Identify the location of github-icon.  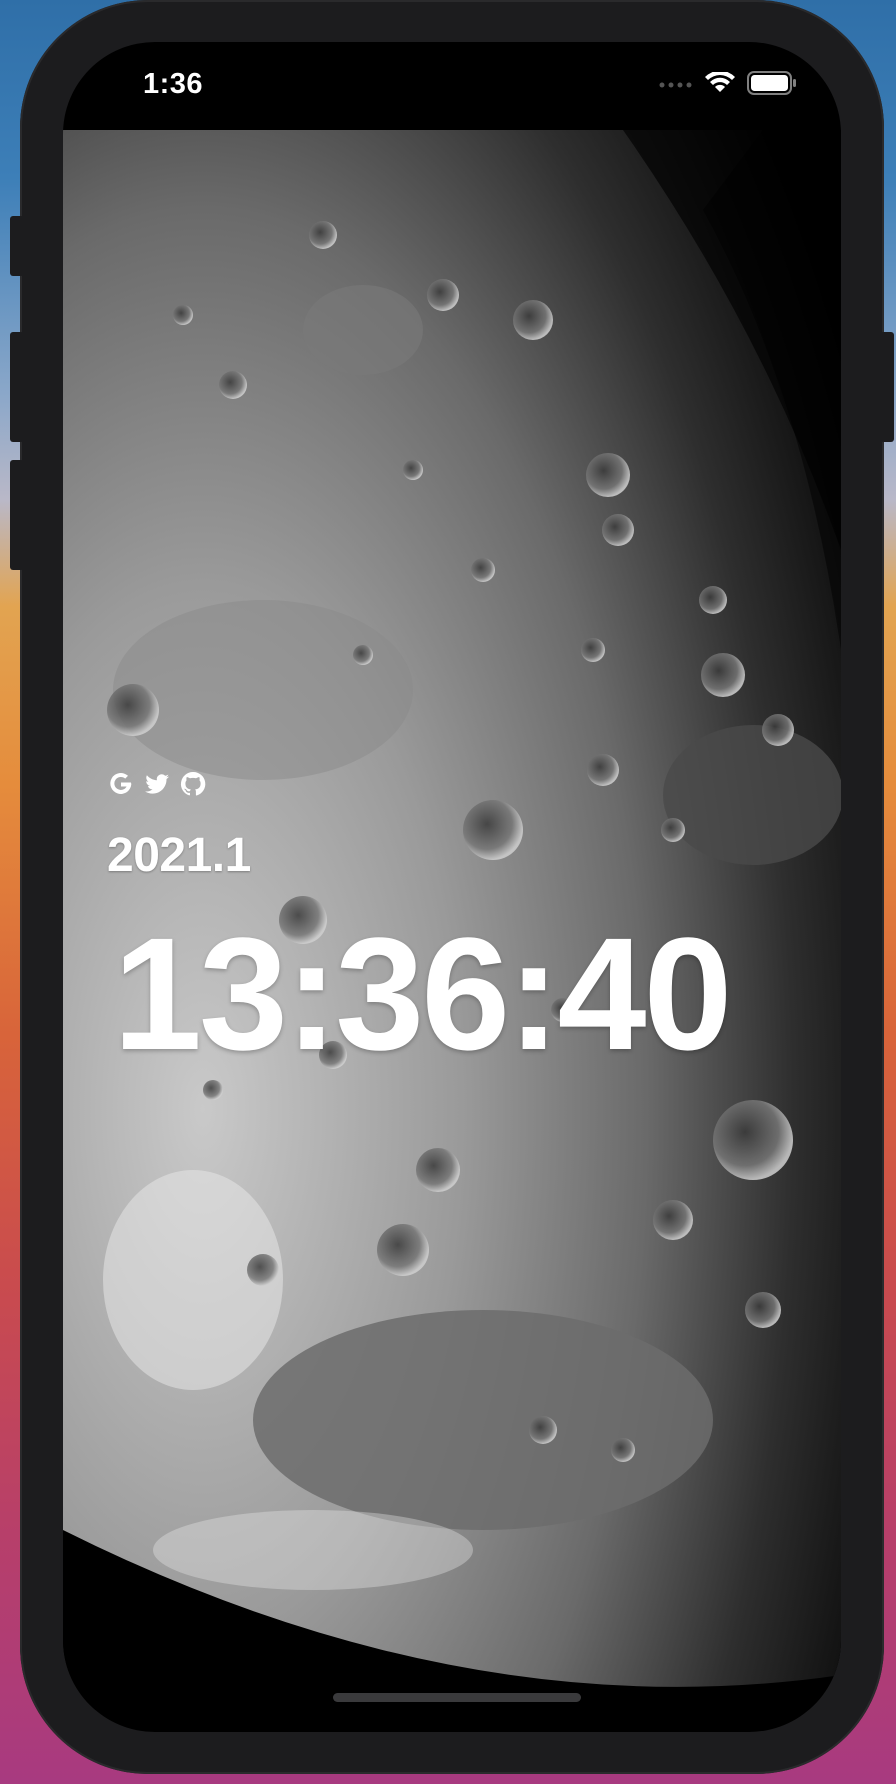
(193, 784).